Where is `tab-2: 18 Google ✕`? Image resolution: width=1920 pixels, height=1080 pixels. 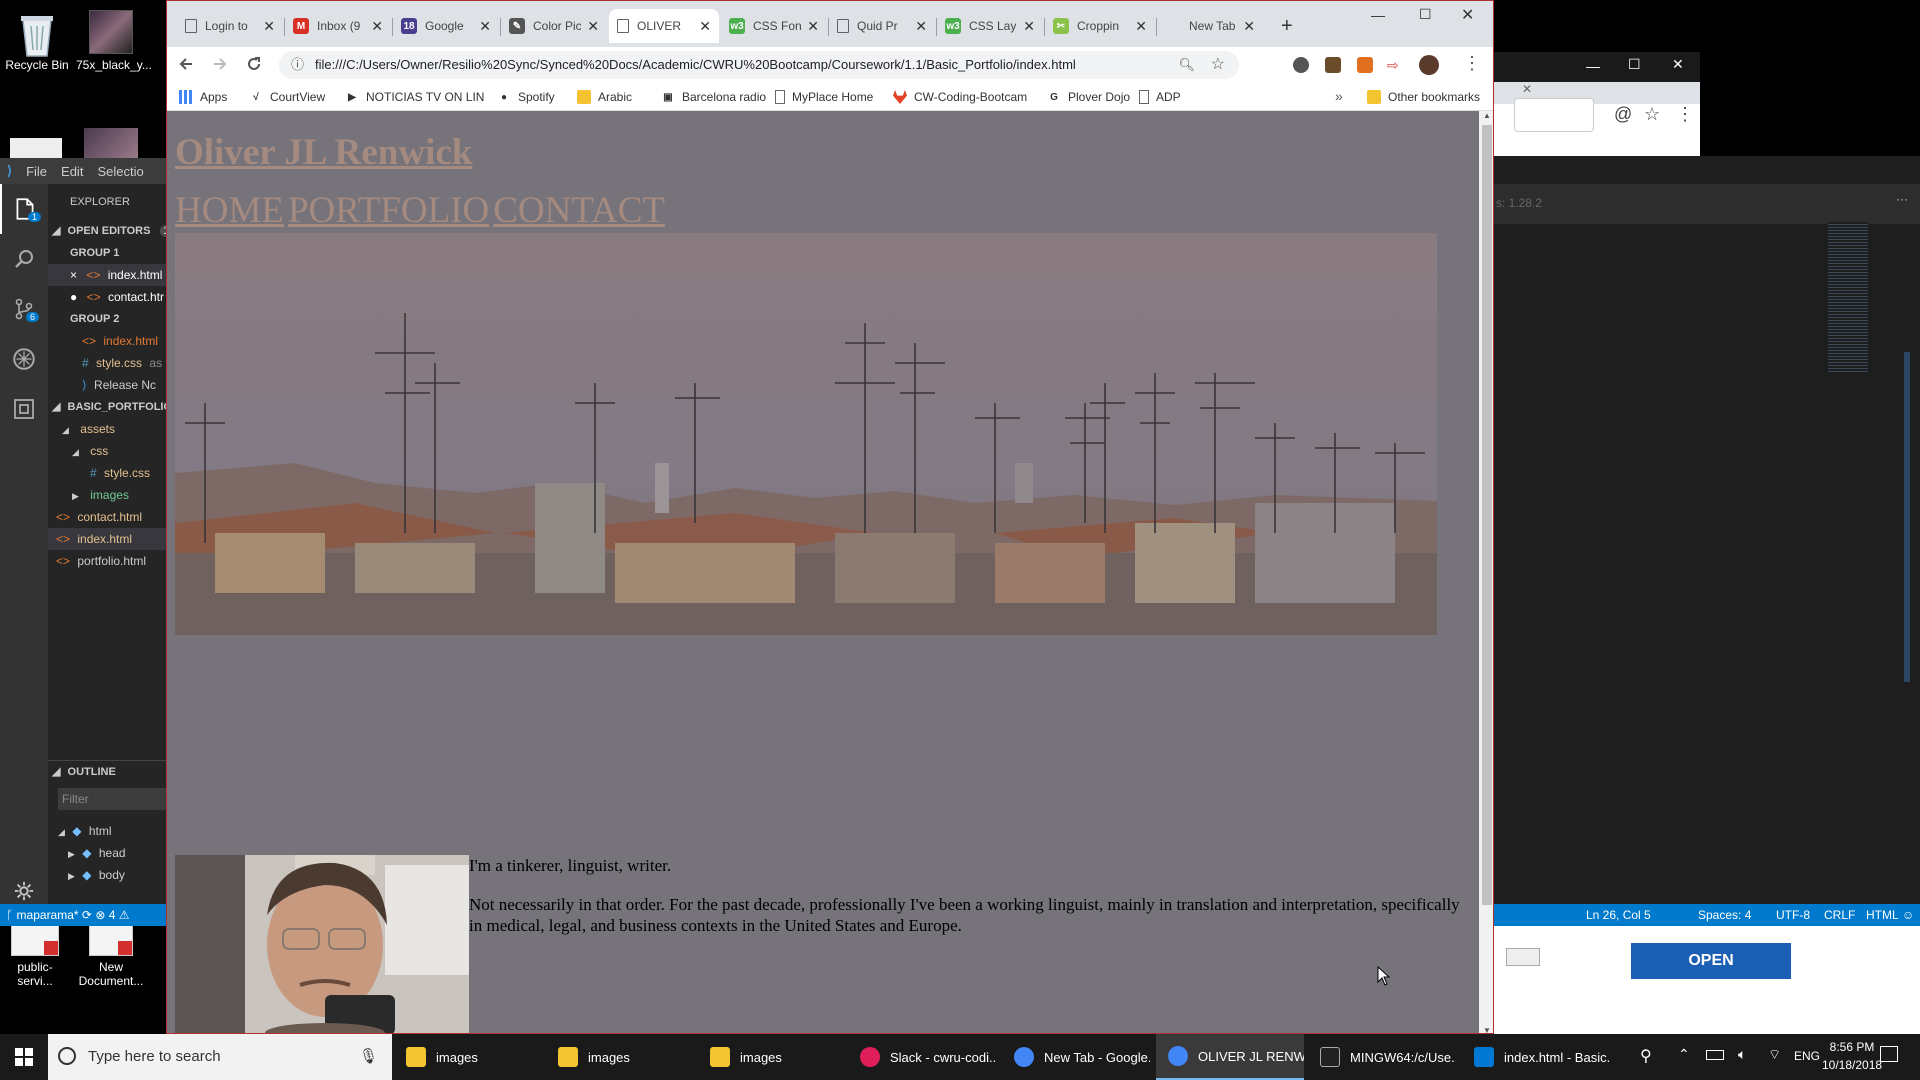 tab-2: 18 Google ✕ is located at coordinates (446, 26).